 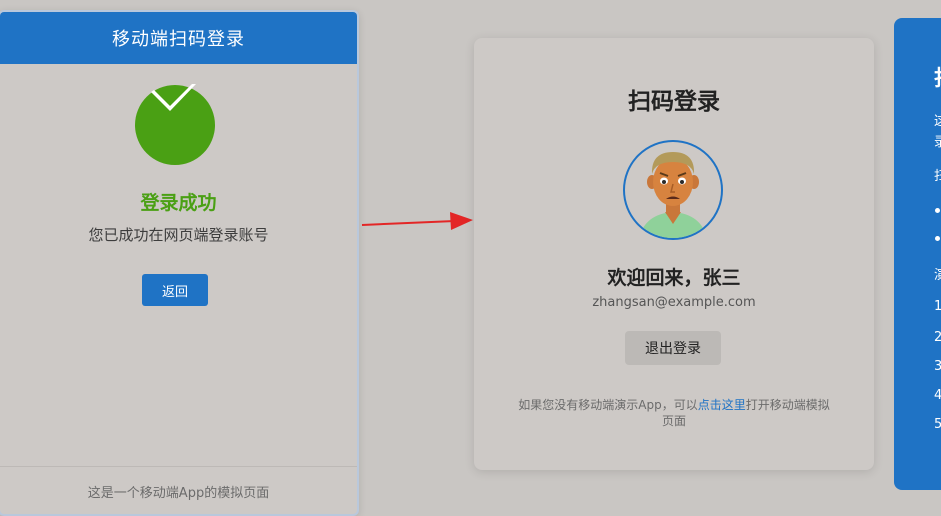 I want to click on user-avatar-icon, so click(x=673, y=195).